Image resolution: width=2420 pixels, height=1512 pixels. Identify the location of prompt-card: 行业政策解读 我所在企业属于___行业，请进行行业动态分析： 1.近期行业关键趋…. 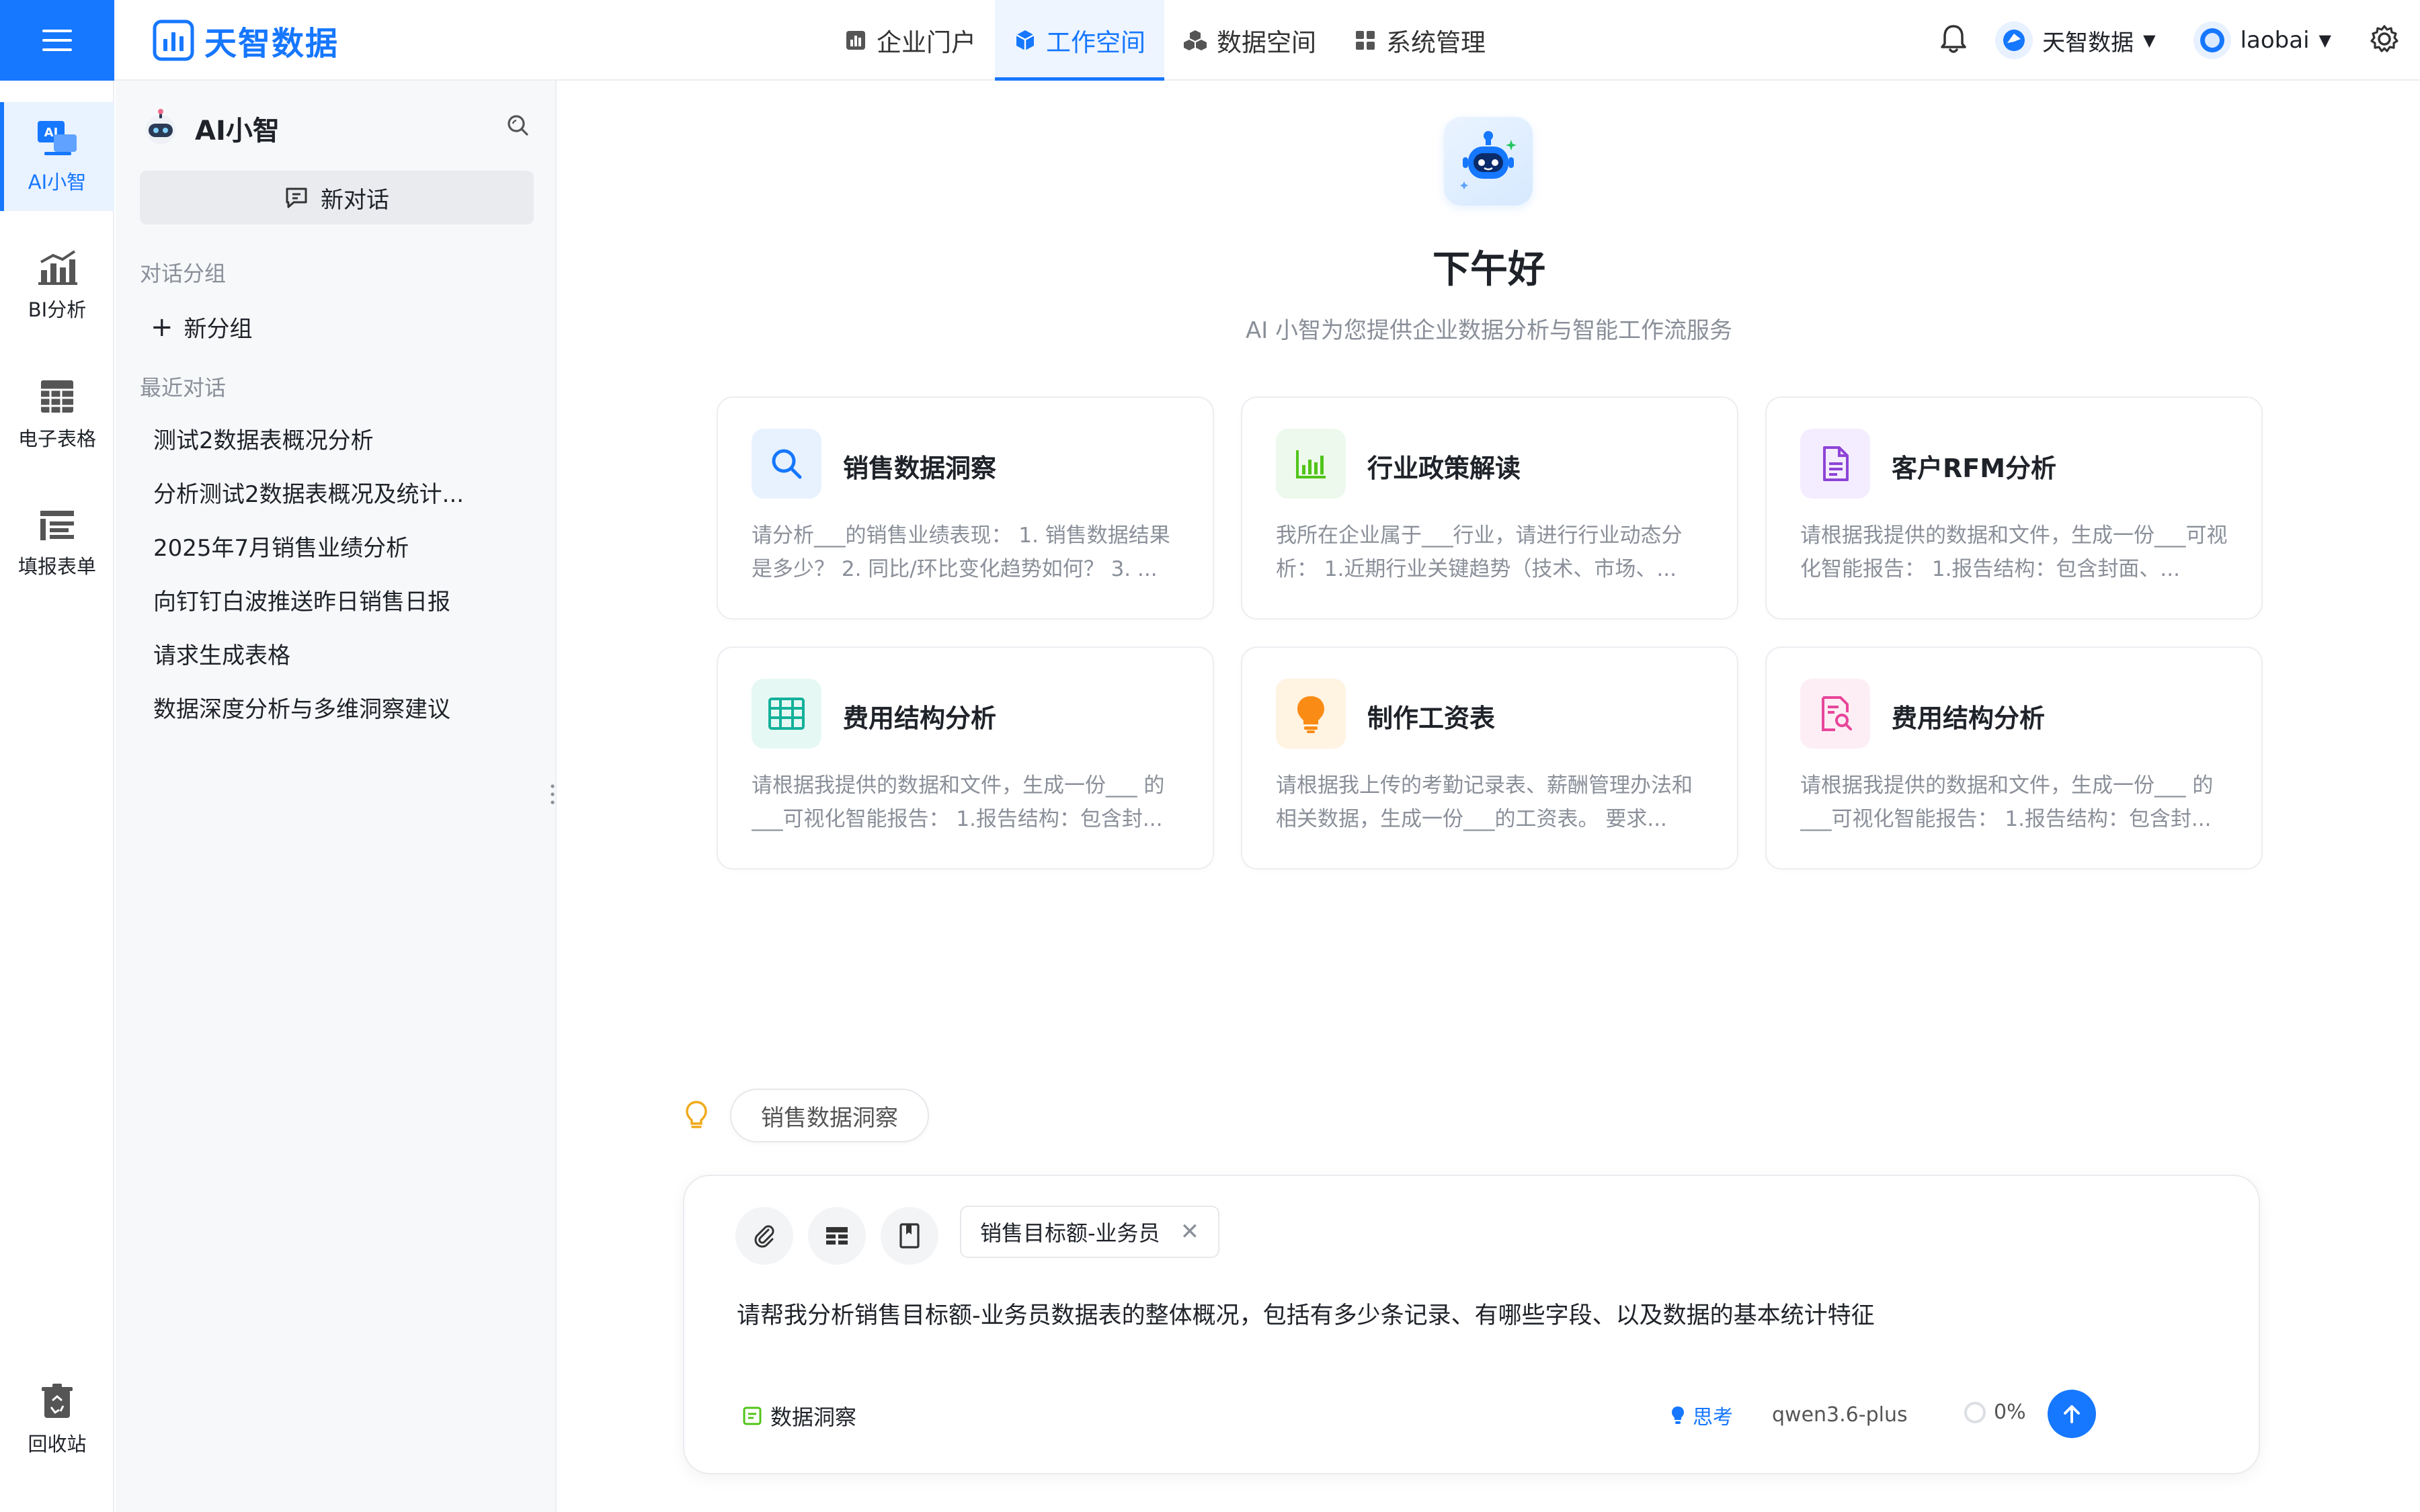
(1489, 508).